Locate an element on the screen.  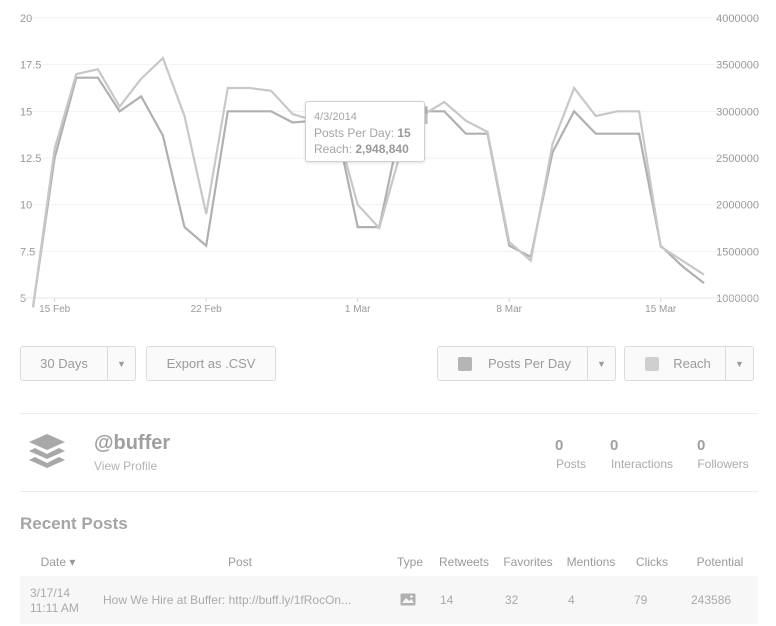
potential-value: 243586 is located at coordinates (711, 600).